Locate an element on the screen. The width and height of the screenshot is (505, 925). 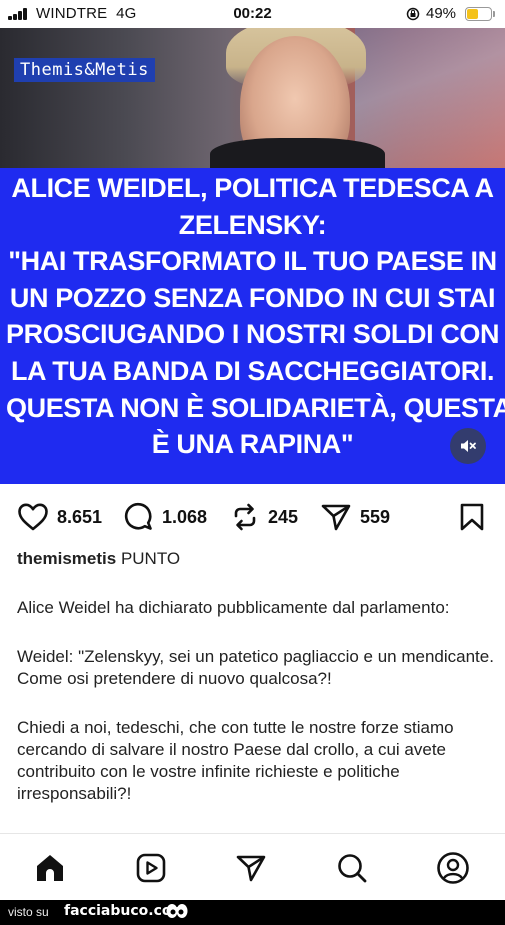
nav-reels is located at coordinates (151, 868).